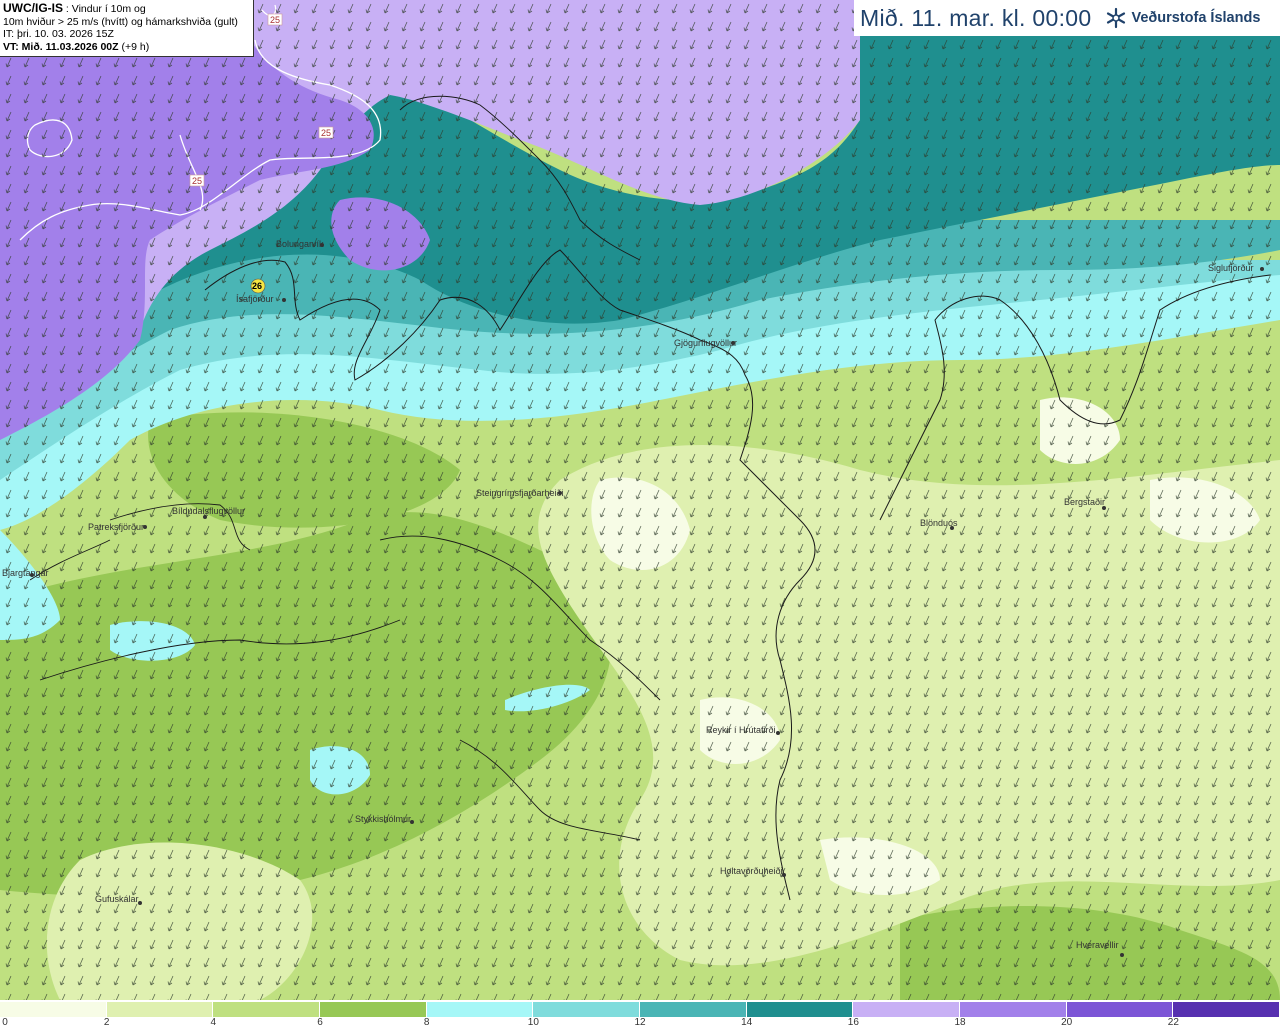 The width and height of the screenshot is (1280, 1030). Describe the element at coordinates (1173, 1022) in the screenshot. I see `legend-tick-label: 22` at that location.